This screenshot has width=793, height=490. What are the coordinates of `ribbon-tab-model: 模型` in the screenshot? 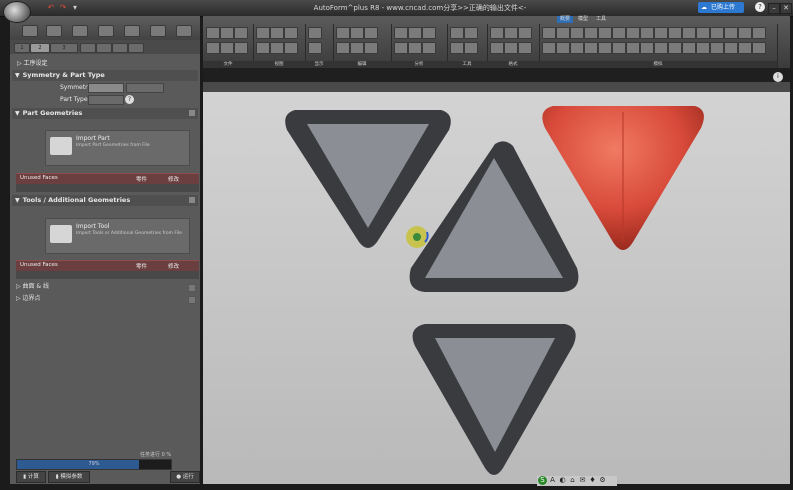 It's located at (583, 19).